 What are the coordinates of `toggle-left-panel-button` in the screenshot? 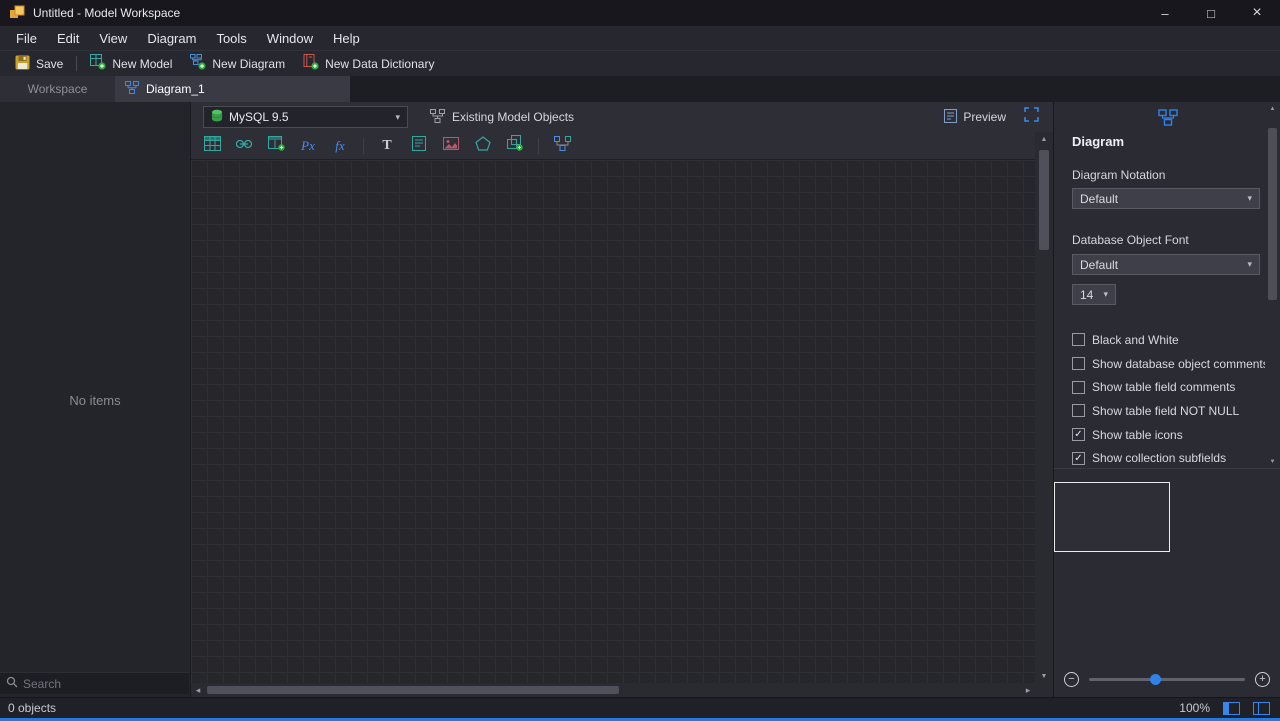 It's located at (1231, 708).